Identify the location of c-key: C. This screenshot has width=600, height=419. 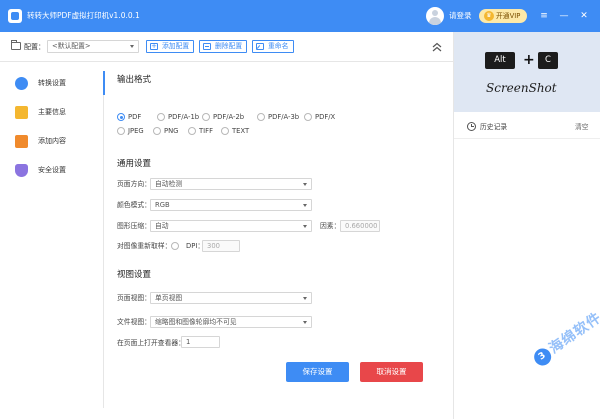
(548, 60).